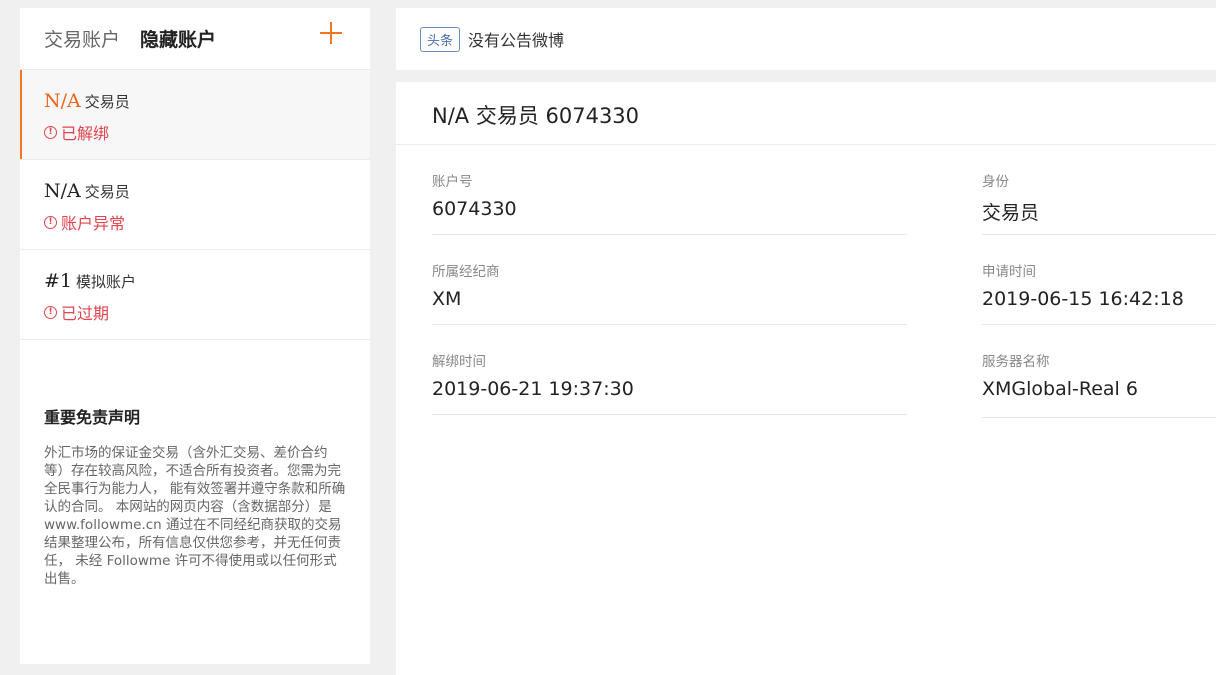 The width and height of the screenshot is (1216, 675). What do you see at coordinates (669, 382) in the screenshot?
I see `field-unbind-time: 解绑时间 2019-06-21 19:37:30` at bounding box center [669, 382].